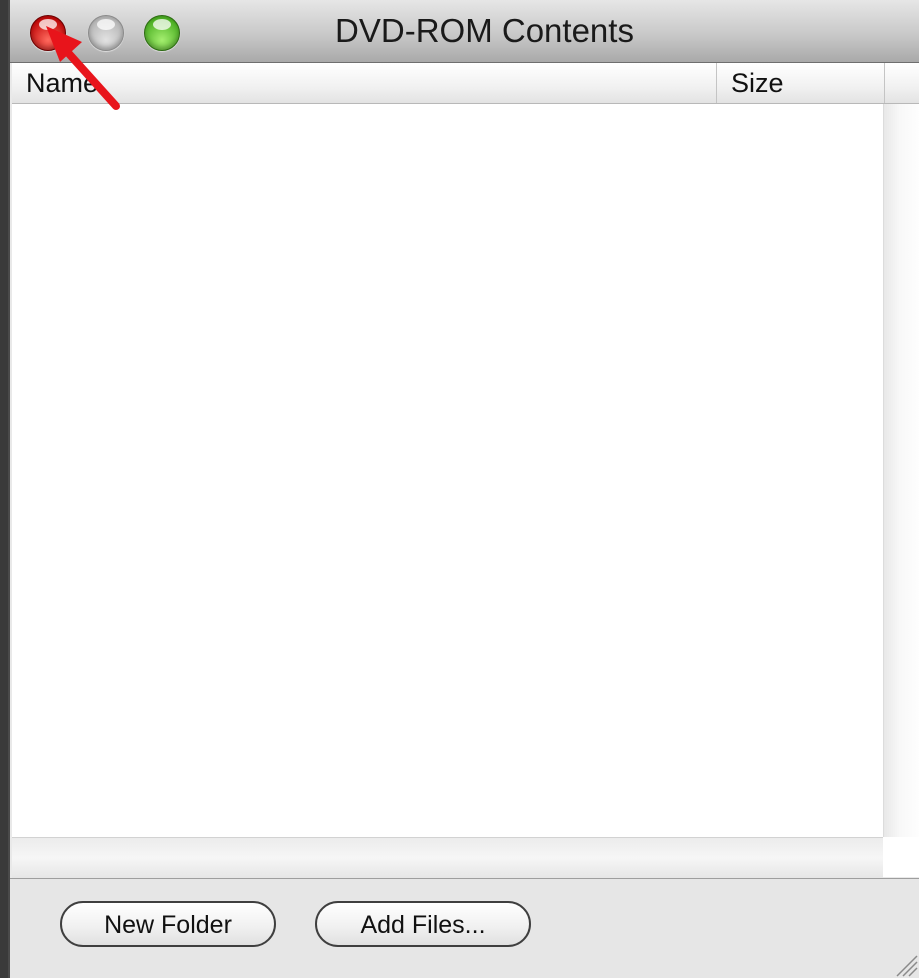 The image size is (919, 978). What do you see at coordinates (801, 83) in the screenshot?
I see `column-header-size: Size` at bounding box center [801, 83].